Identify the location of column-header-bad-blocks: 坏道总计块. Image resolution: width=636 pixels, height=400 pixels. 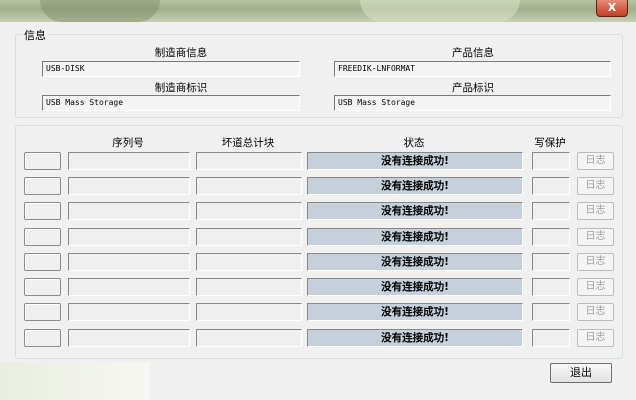
(248, 143).